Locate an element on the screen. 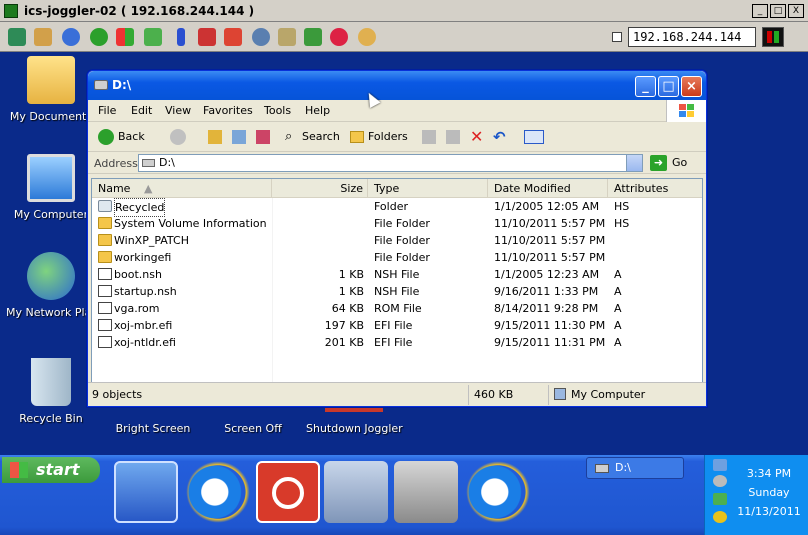 Image resolution: width=808 pixels, height=535 pixels. safely-remove-tray-icon is located at coordinates (720, 499).